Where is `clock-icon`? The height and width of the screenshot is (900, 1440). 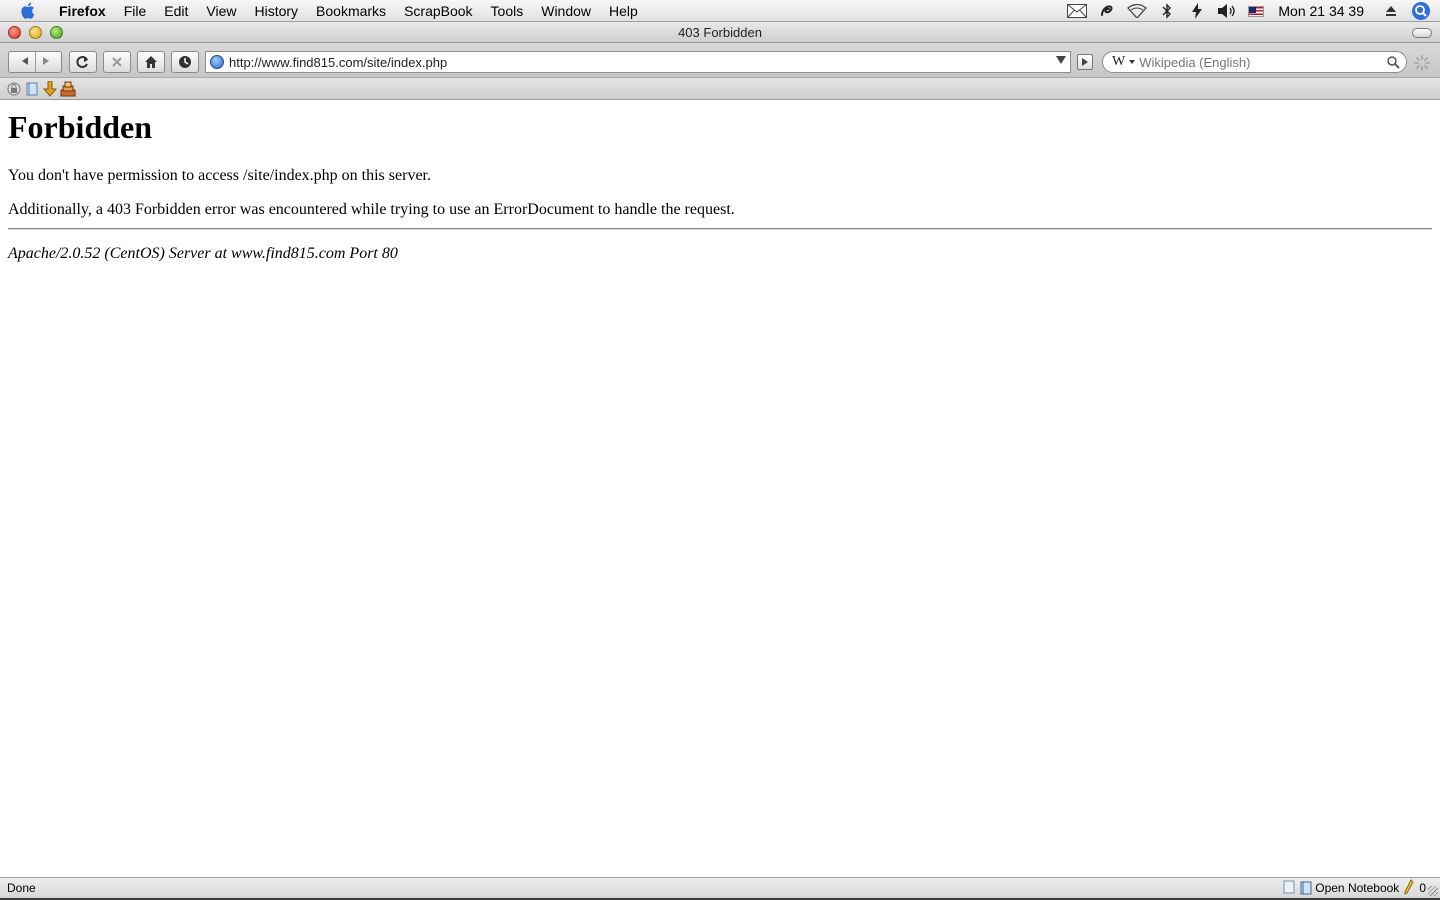 clock-icon is located at coordinates (185, 62).